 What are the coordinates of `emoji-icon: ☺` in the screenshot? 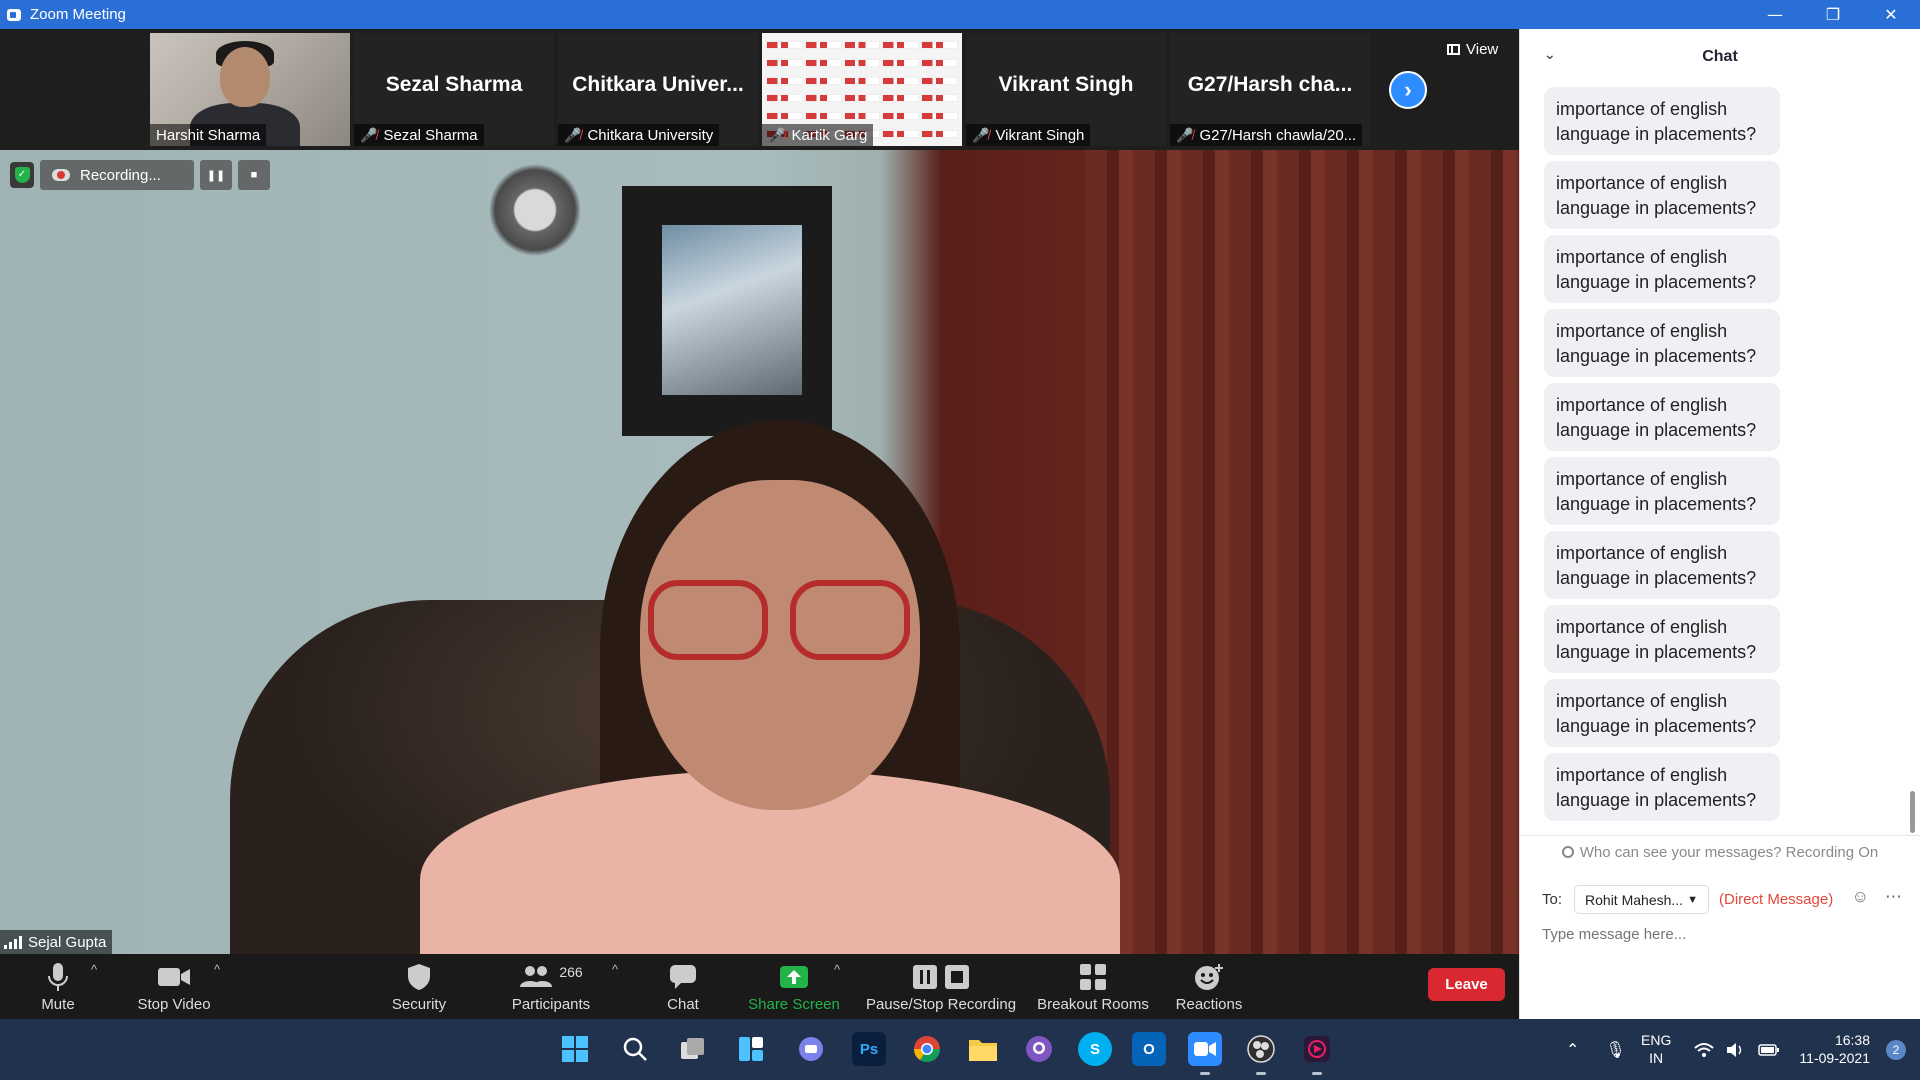 It's located at (1860, 897).